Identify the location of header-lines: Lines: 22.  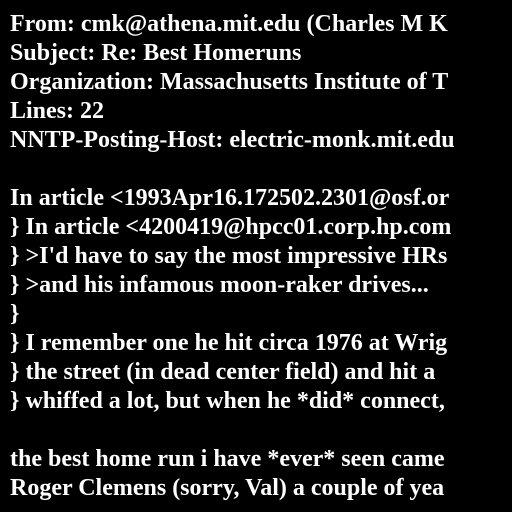
(57, 111).